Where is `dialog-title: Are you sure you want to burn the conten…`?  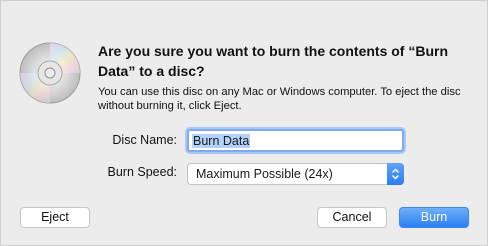
dialog-title: Are you sure you want to burn the conten… is located at coordinates (273, 61).